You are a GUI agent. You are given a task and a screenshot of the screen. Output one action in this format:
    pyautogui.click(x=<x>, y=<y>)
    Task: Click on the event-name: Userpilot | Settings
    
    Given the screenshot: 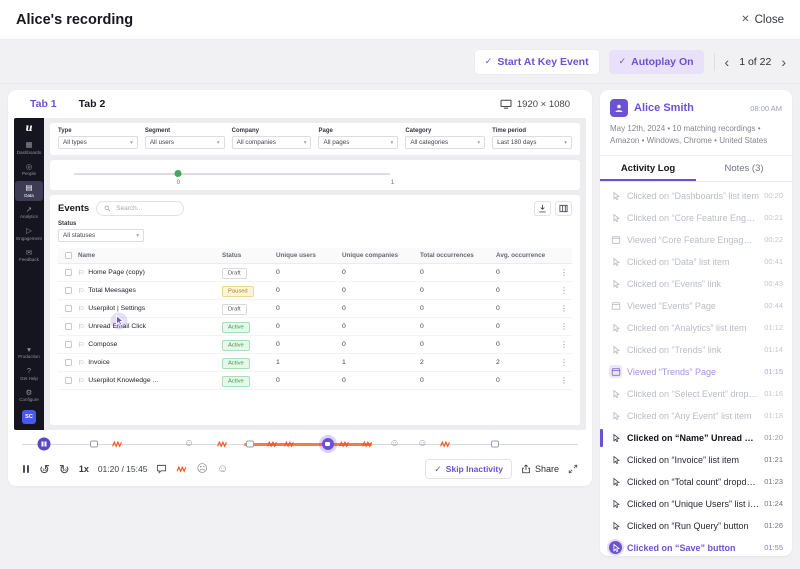 What is the action you would take?
    pyautogui.click(x=116, y=308)
    